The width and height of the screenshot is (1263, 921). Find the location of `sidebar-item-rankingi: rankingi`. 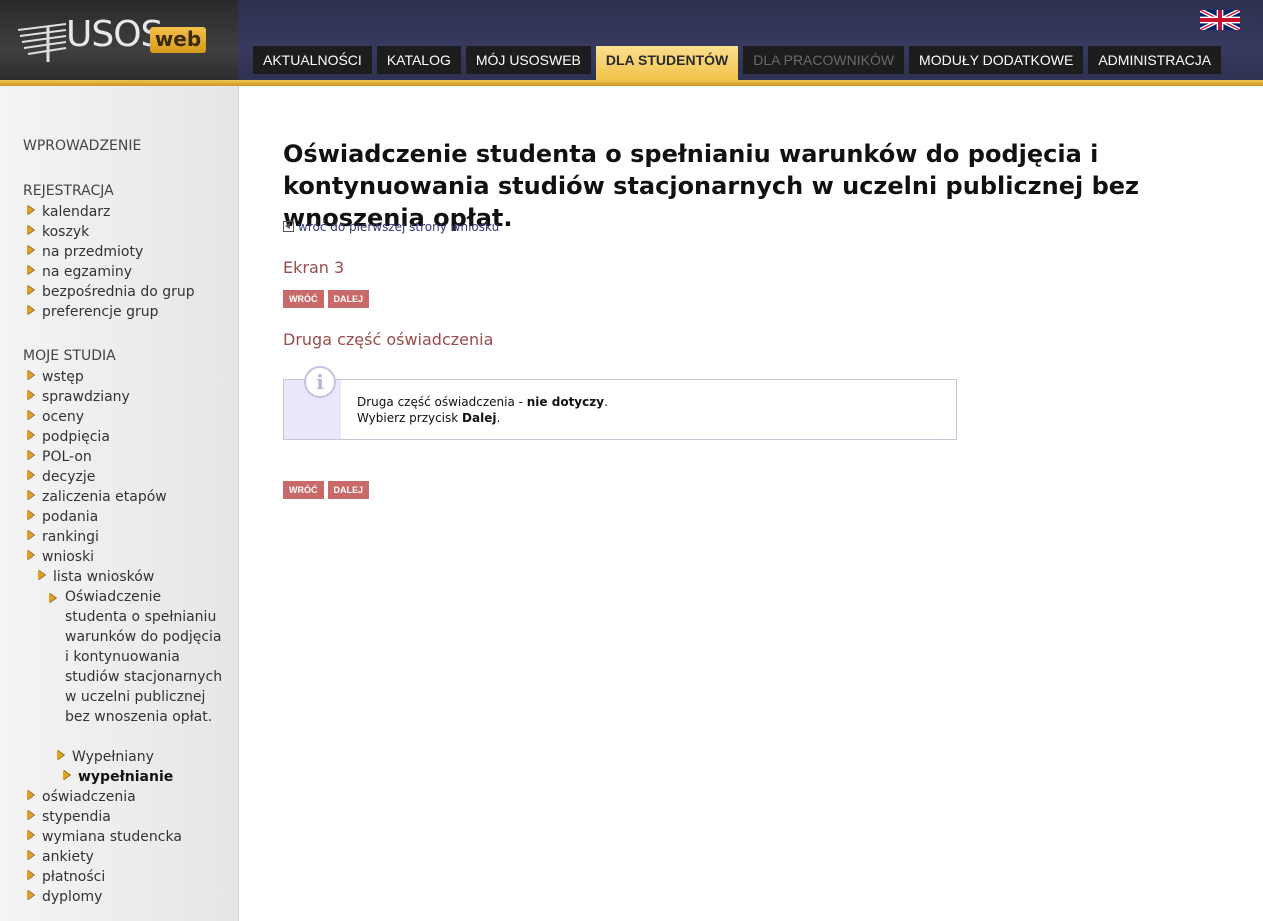

sidebar-item-rankingi: rankingi is located at coordinates (63, 537).